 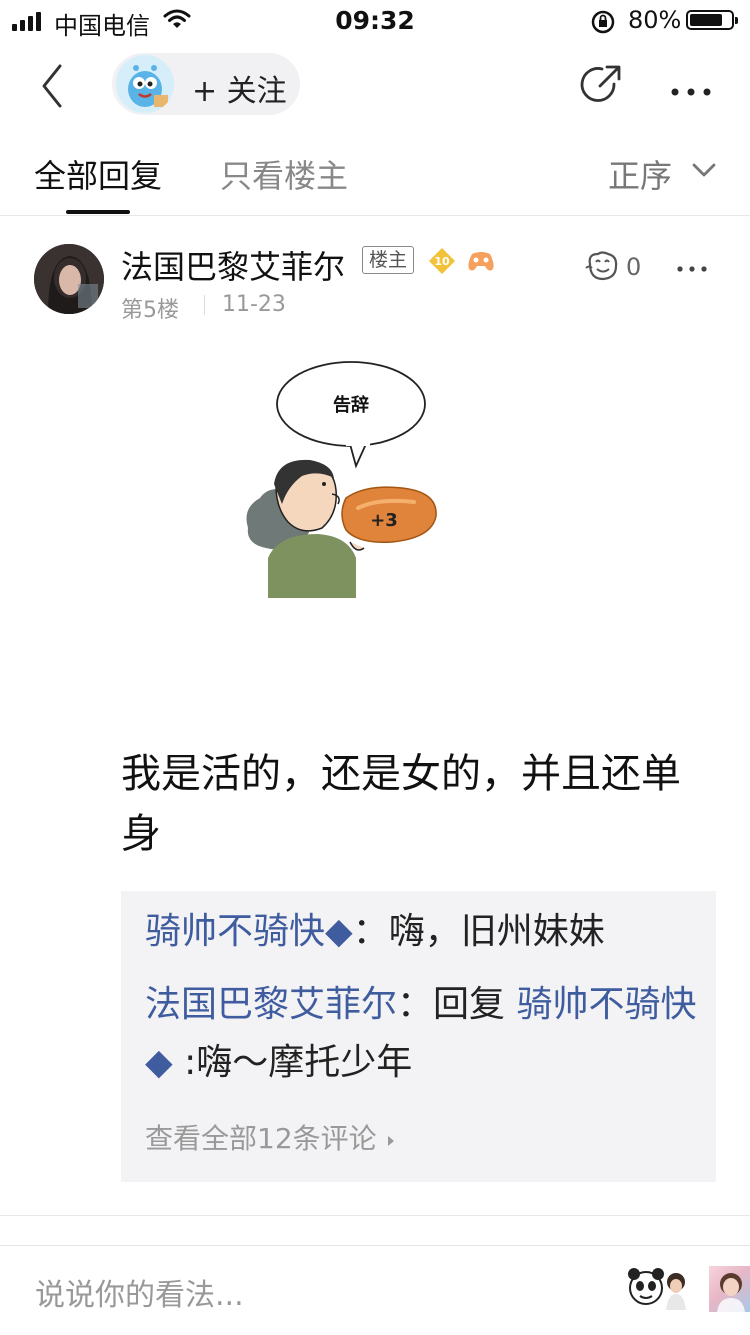 I want to click on caret-right-icon, so click(x=390, y=1141).